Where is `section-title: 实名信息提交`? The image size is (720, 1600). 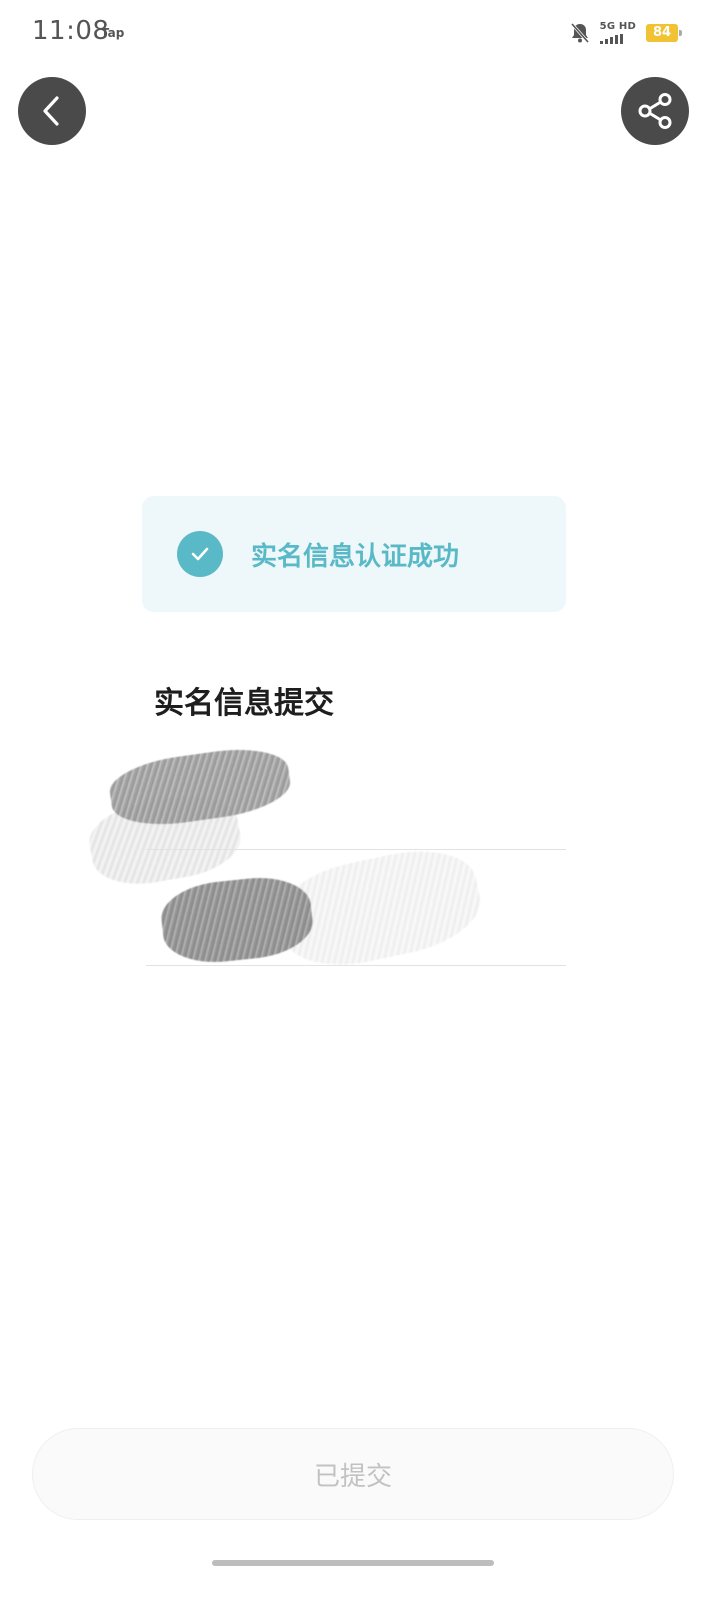 section-title: 实名信息提交 is located at coordinates (244, 703).